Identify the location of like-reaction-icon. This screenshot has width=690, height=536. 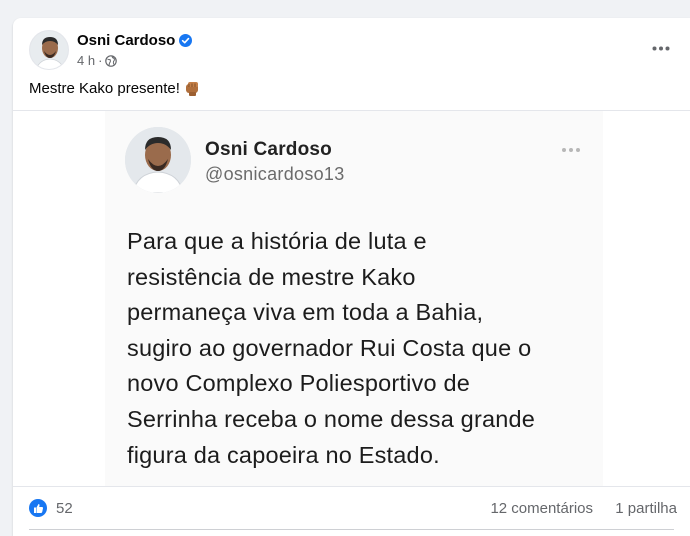
(38, 508).